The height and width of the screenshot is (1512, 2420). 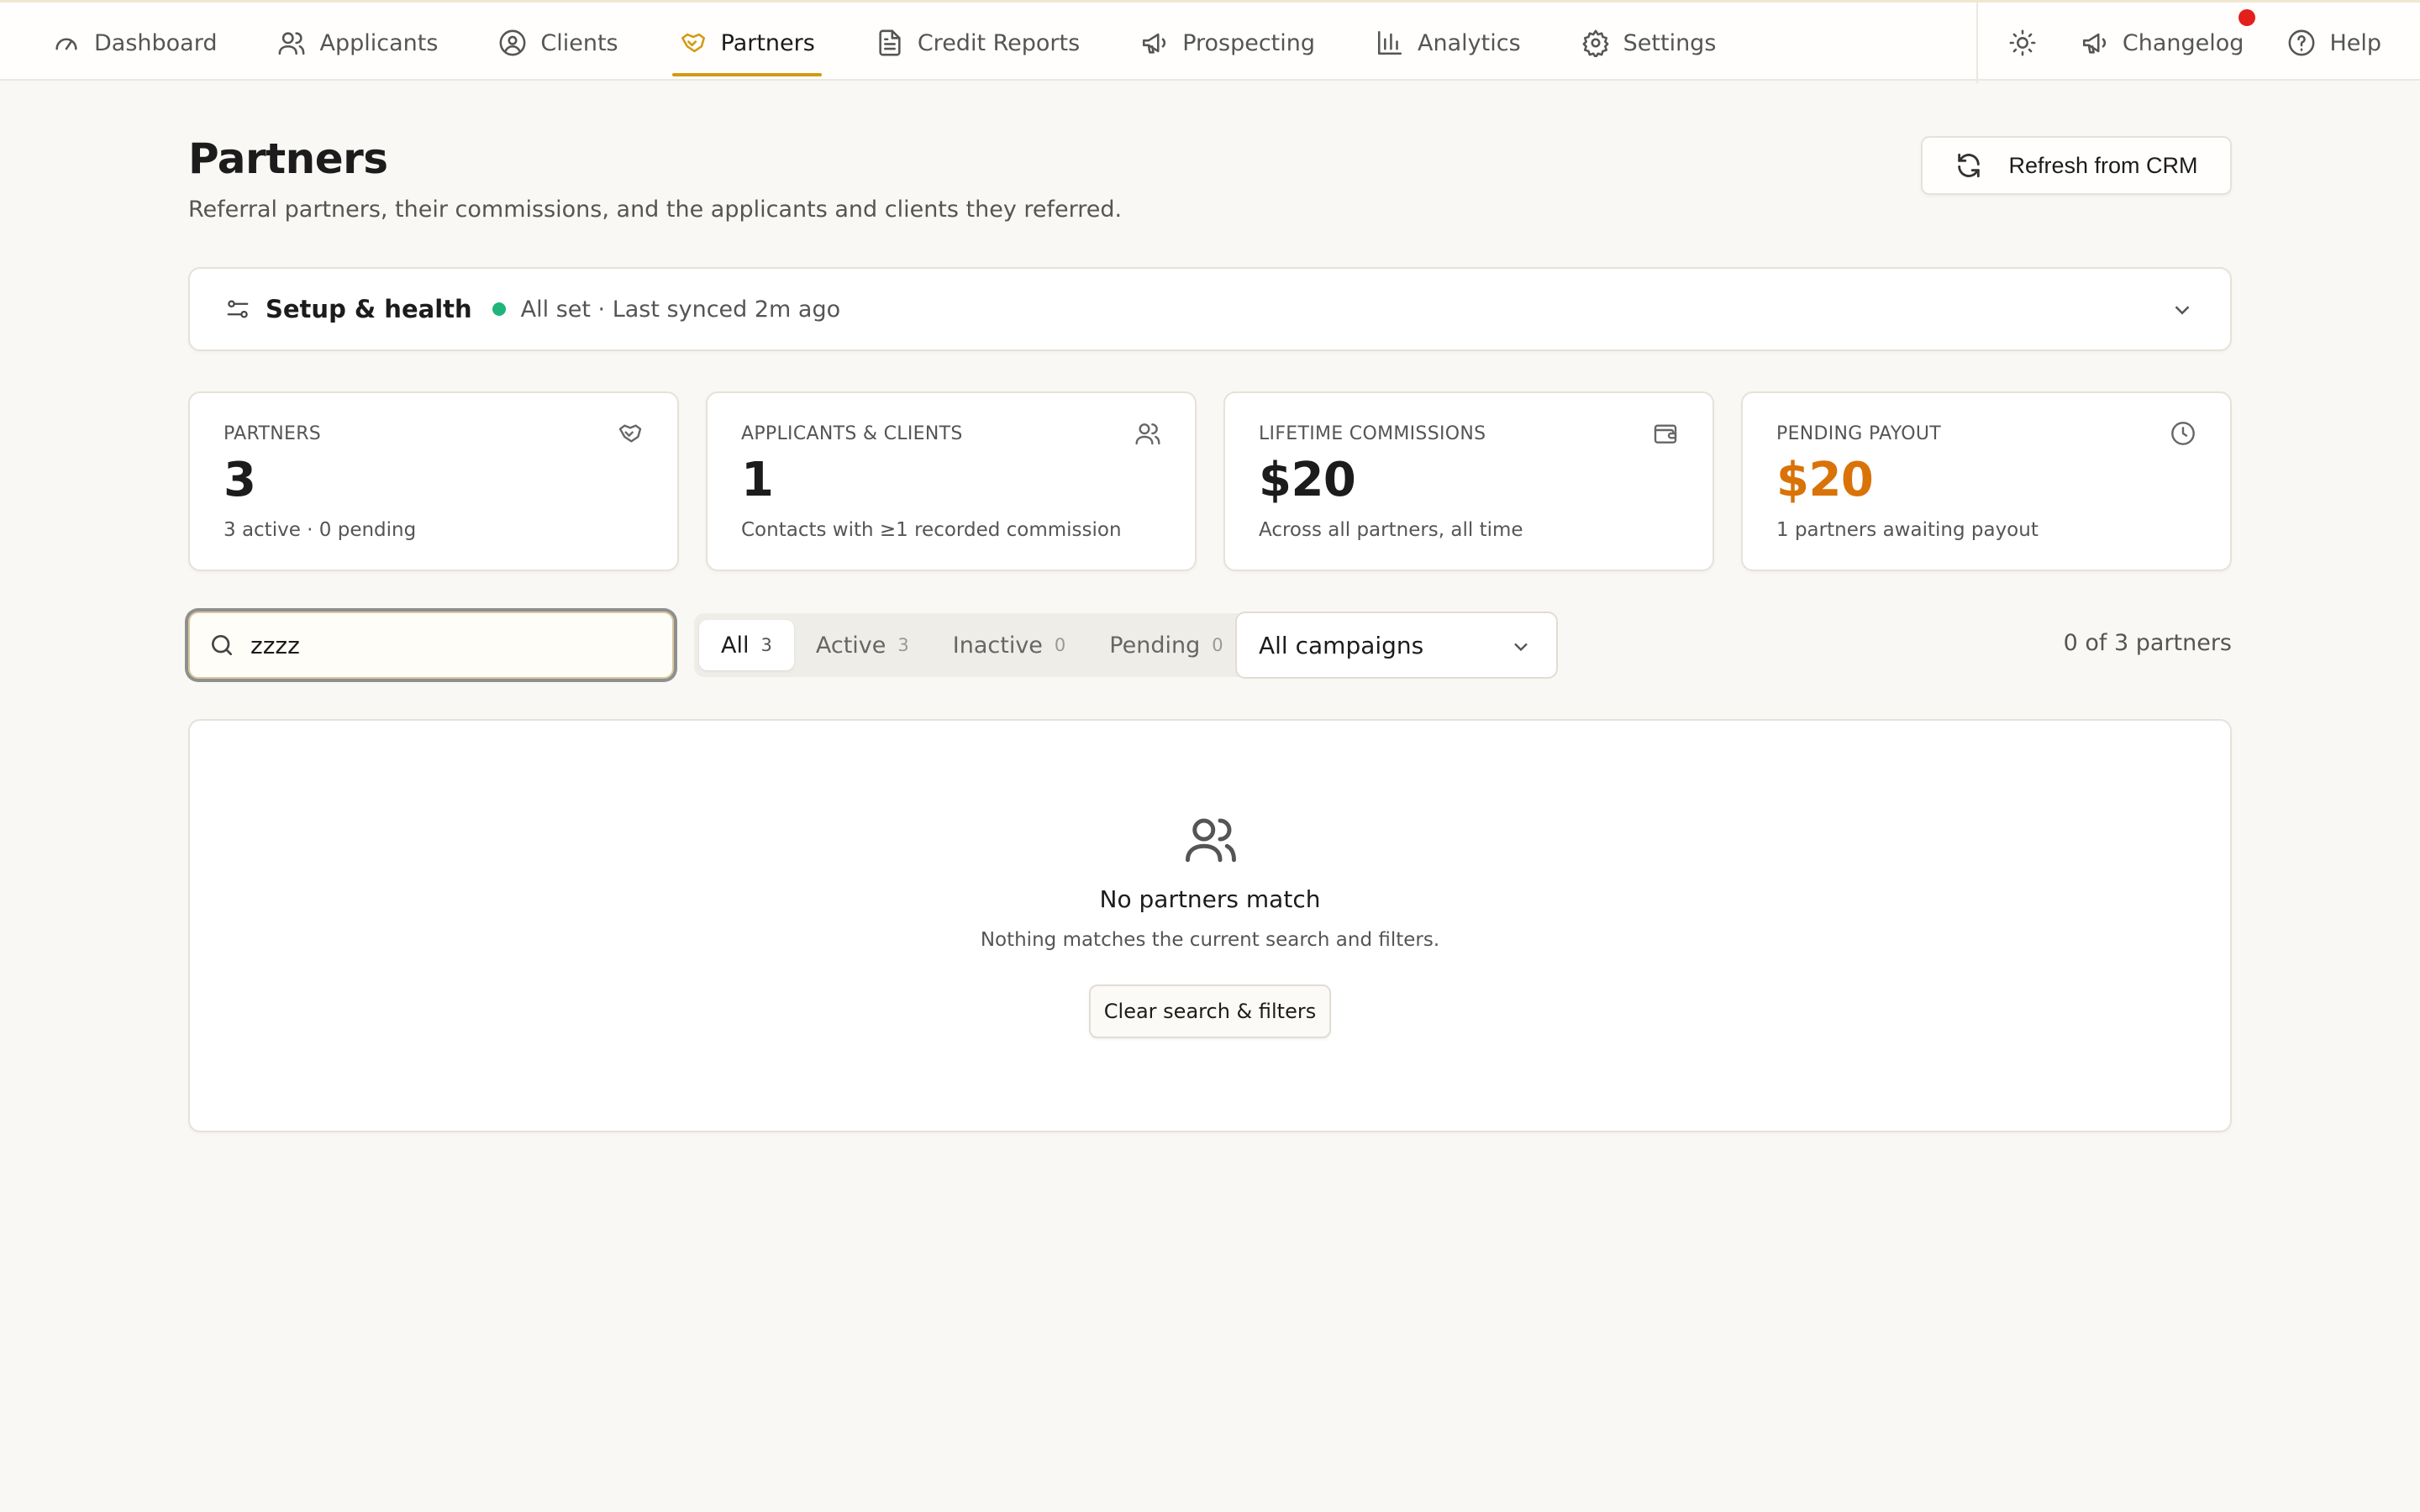 I want to click on refresh-icon, so click(x=1970, y=165).